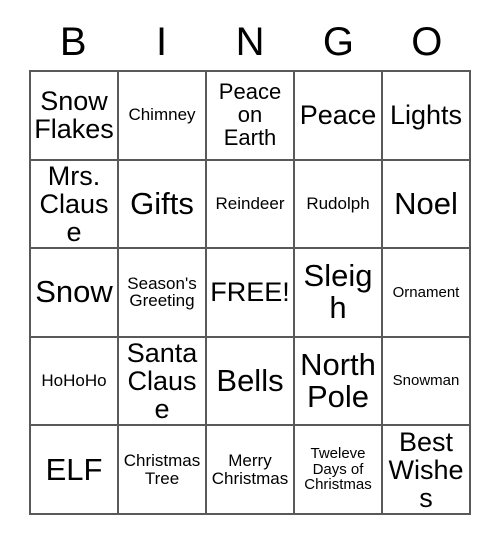 The width and height of the screenshot is (500, 544). I want to click on bingo-cell-label: Rudolph, so click(338, 204).